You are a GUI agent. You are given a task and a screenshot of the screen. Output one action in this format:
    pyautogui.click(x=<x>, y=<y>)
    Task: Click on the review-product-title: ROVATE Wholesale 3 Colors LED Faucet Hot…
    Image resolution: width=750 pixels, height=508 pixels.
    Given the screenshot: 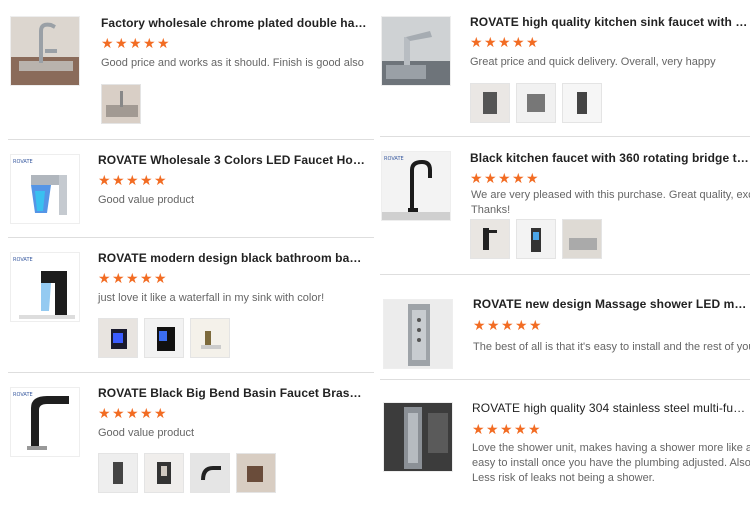 What is the action you would take?
    pyautogui.click(x=233, y=160)
    